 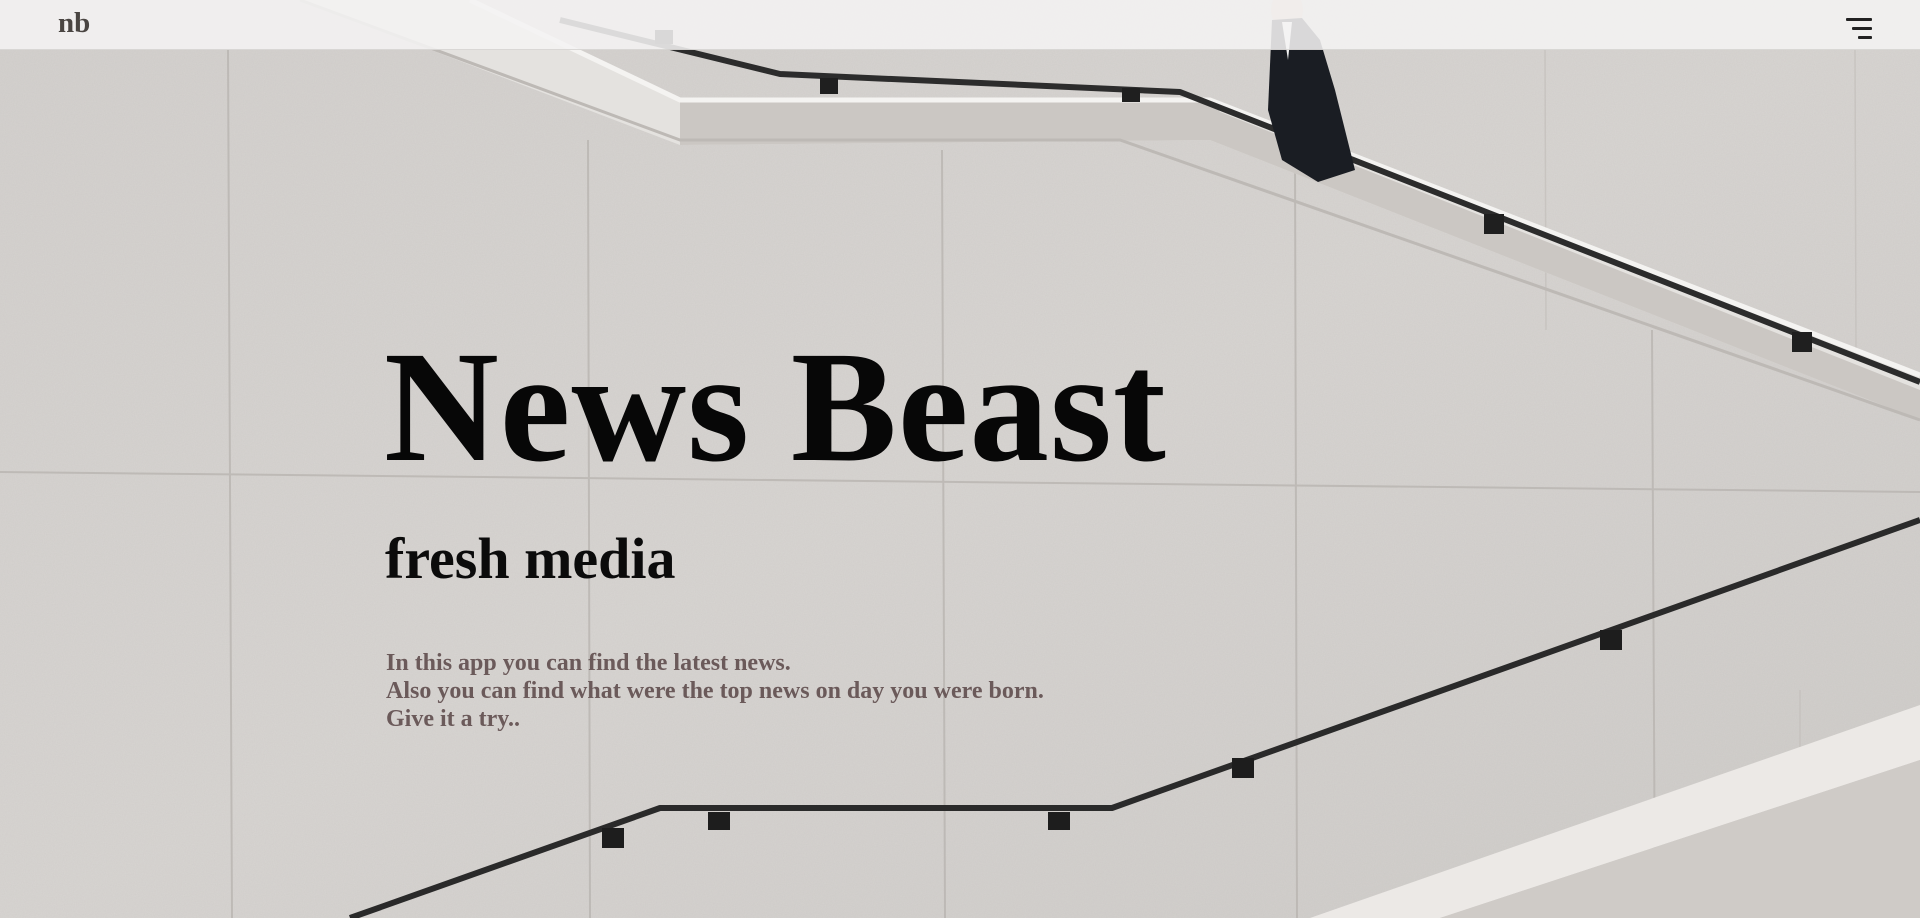 What do you see at coordinates (530, 558) in the screenshot?
I see `hero-subtitle: fresh media` at bounding box center [530, 558].